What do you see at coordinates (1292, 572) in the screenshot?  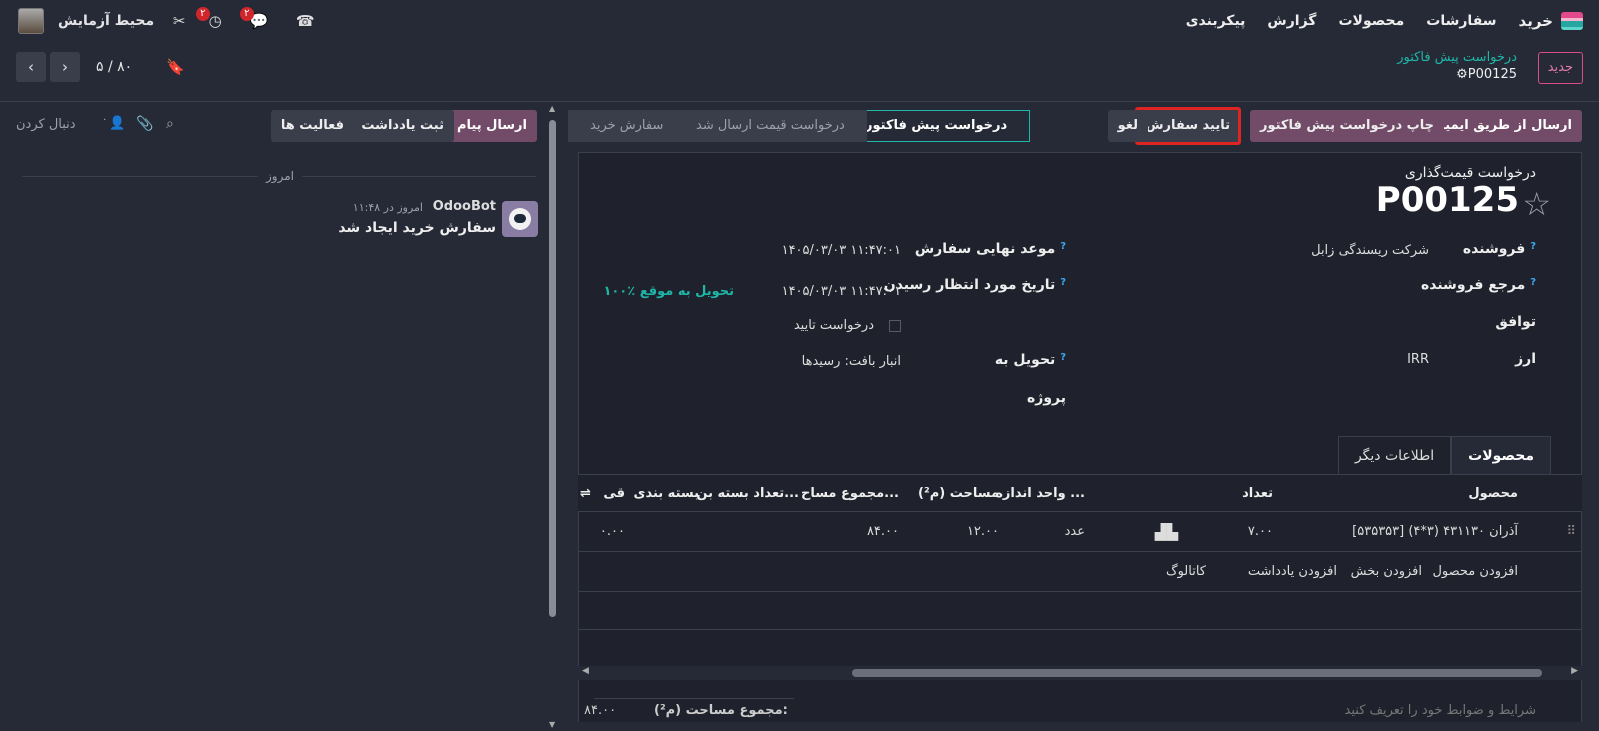 I see `add-note-link: افزودن یادداشت` at bounding box center [1292, 572].